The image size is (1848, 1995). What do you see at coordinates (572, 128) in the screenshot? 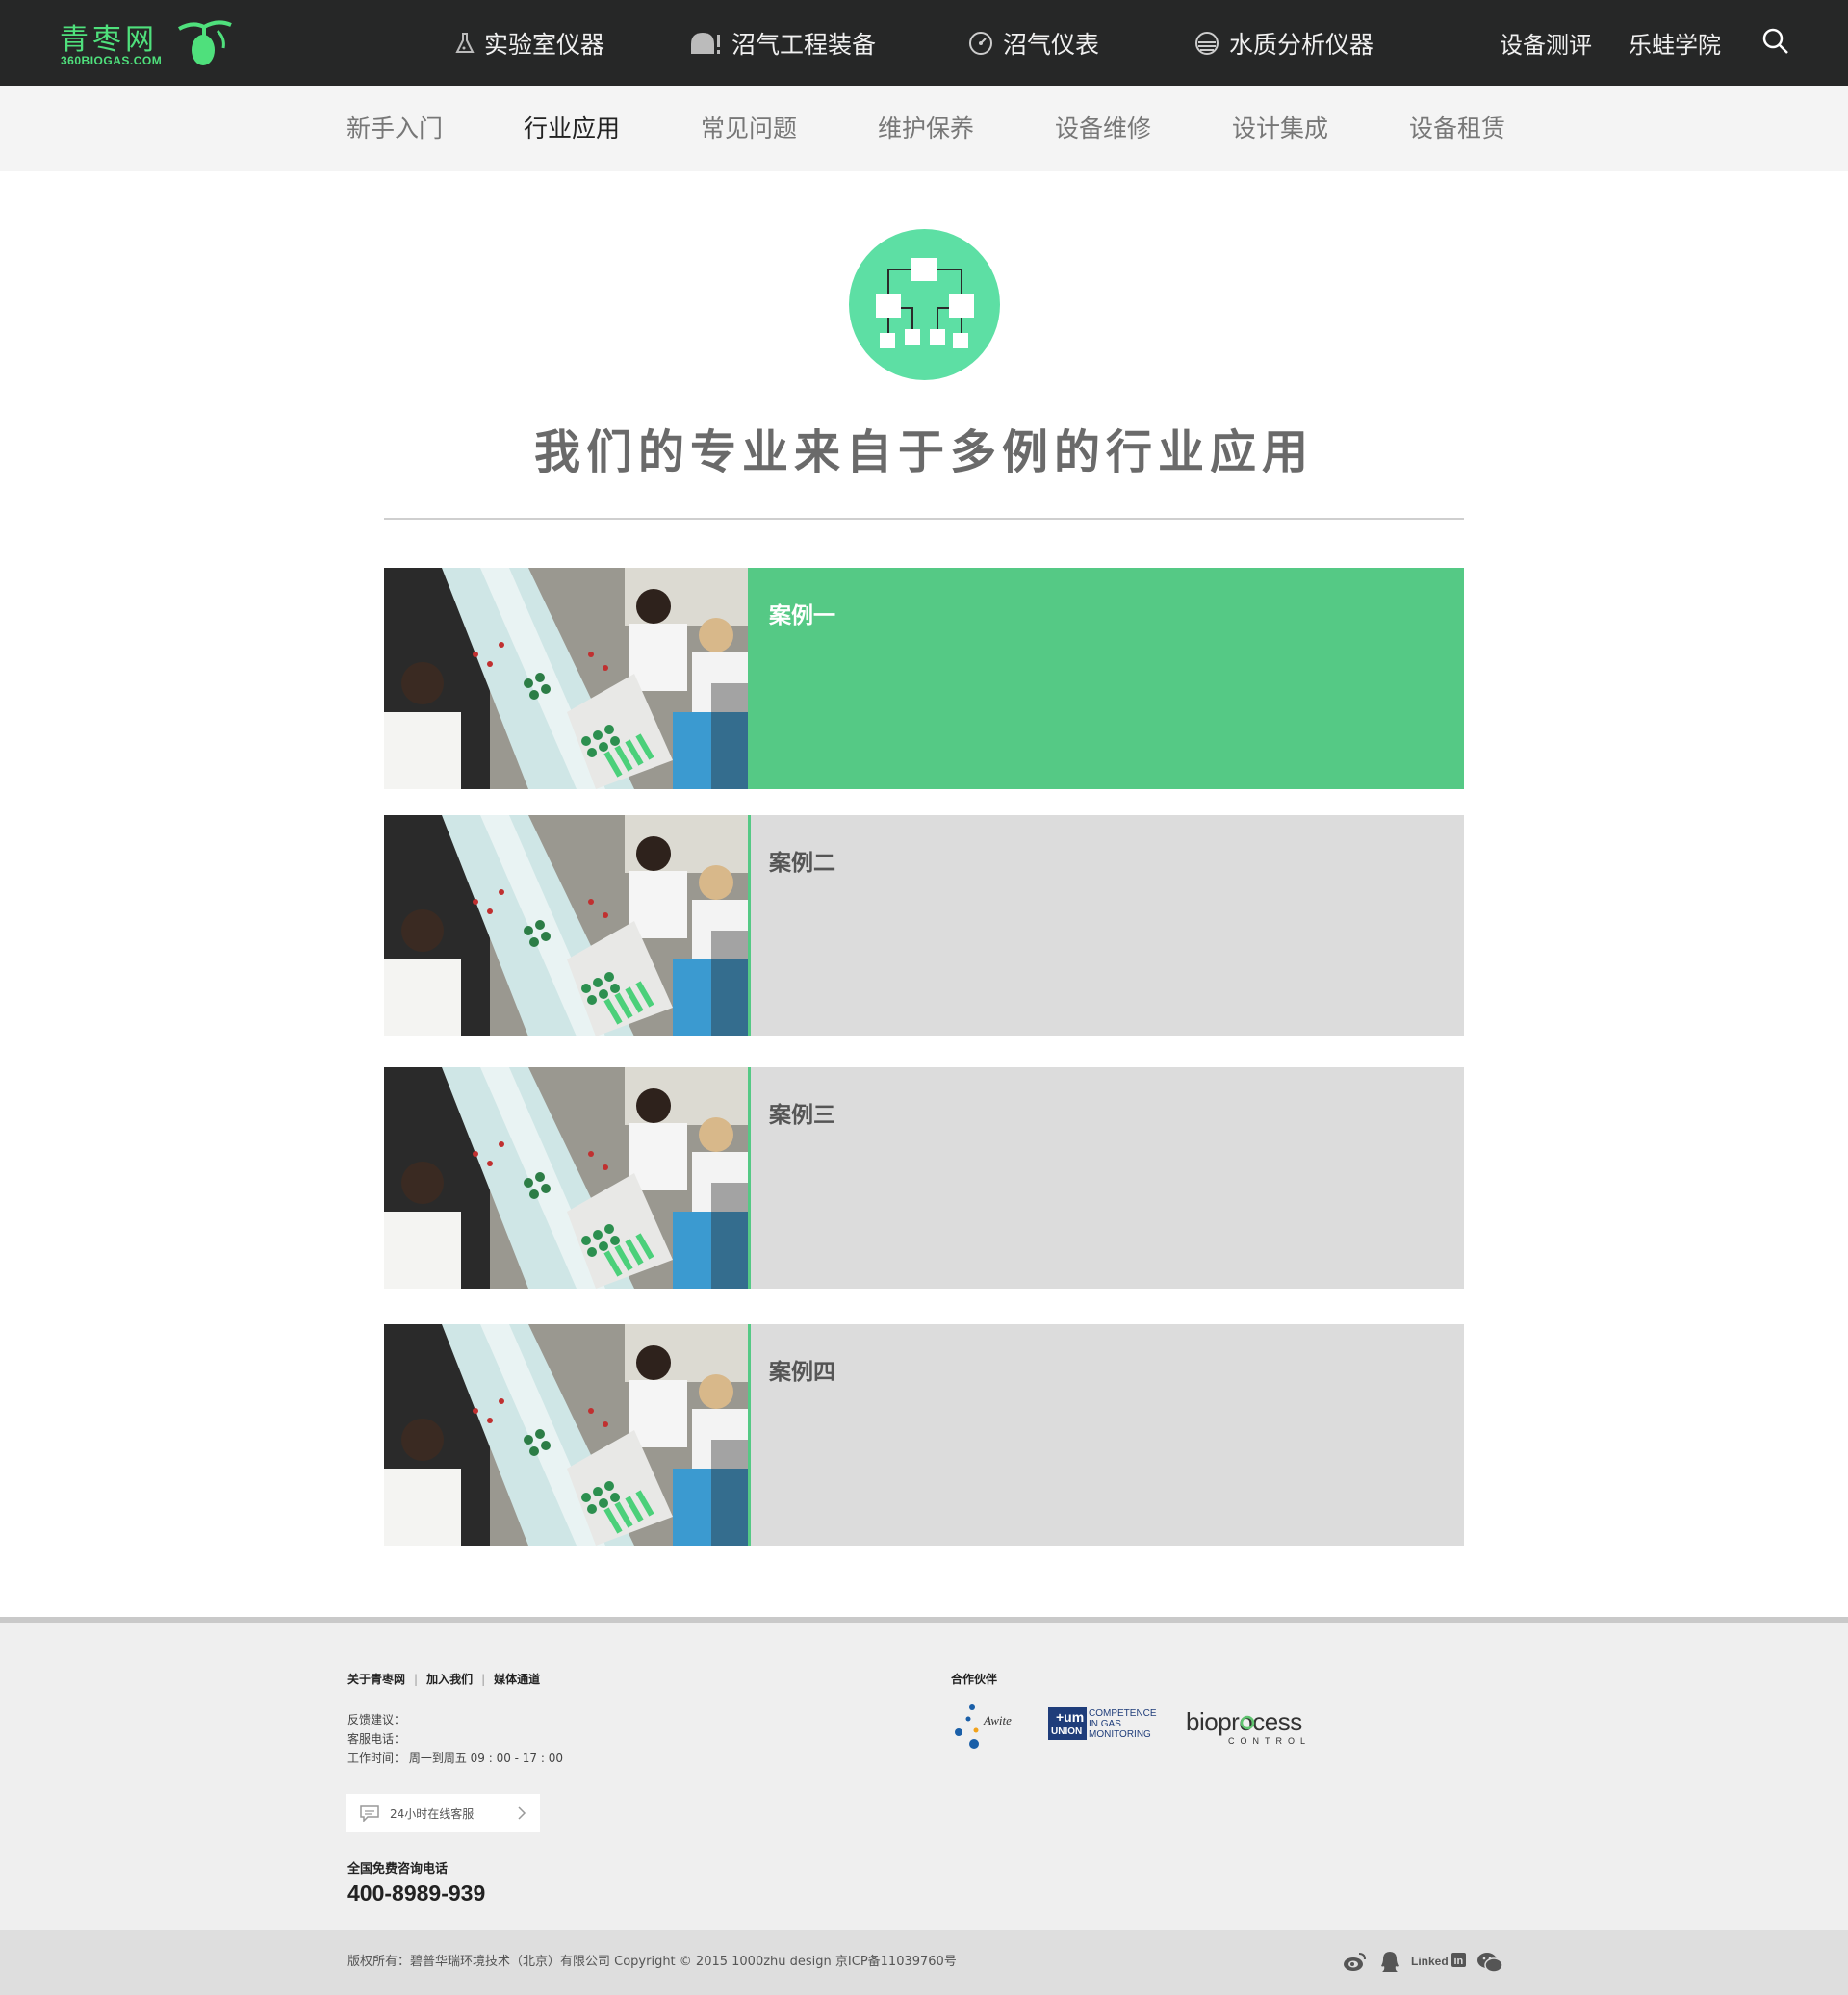
I see `subnav-industry-applications: 行业应用` at bounding box center [572, 128].